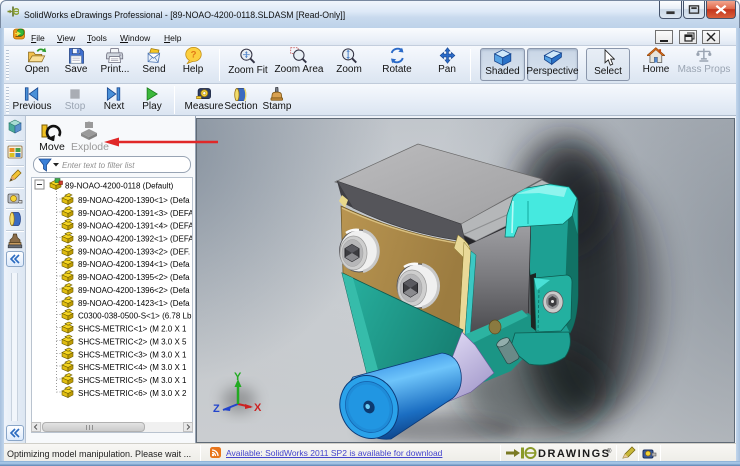 This screenshot has height=466, width=740. What do you see at coordinates (134, 277) in the screenshot?
I see `svg-text: 89-NOAO-4200-1395<2> (Defa` at bounding box center [134, 277].